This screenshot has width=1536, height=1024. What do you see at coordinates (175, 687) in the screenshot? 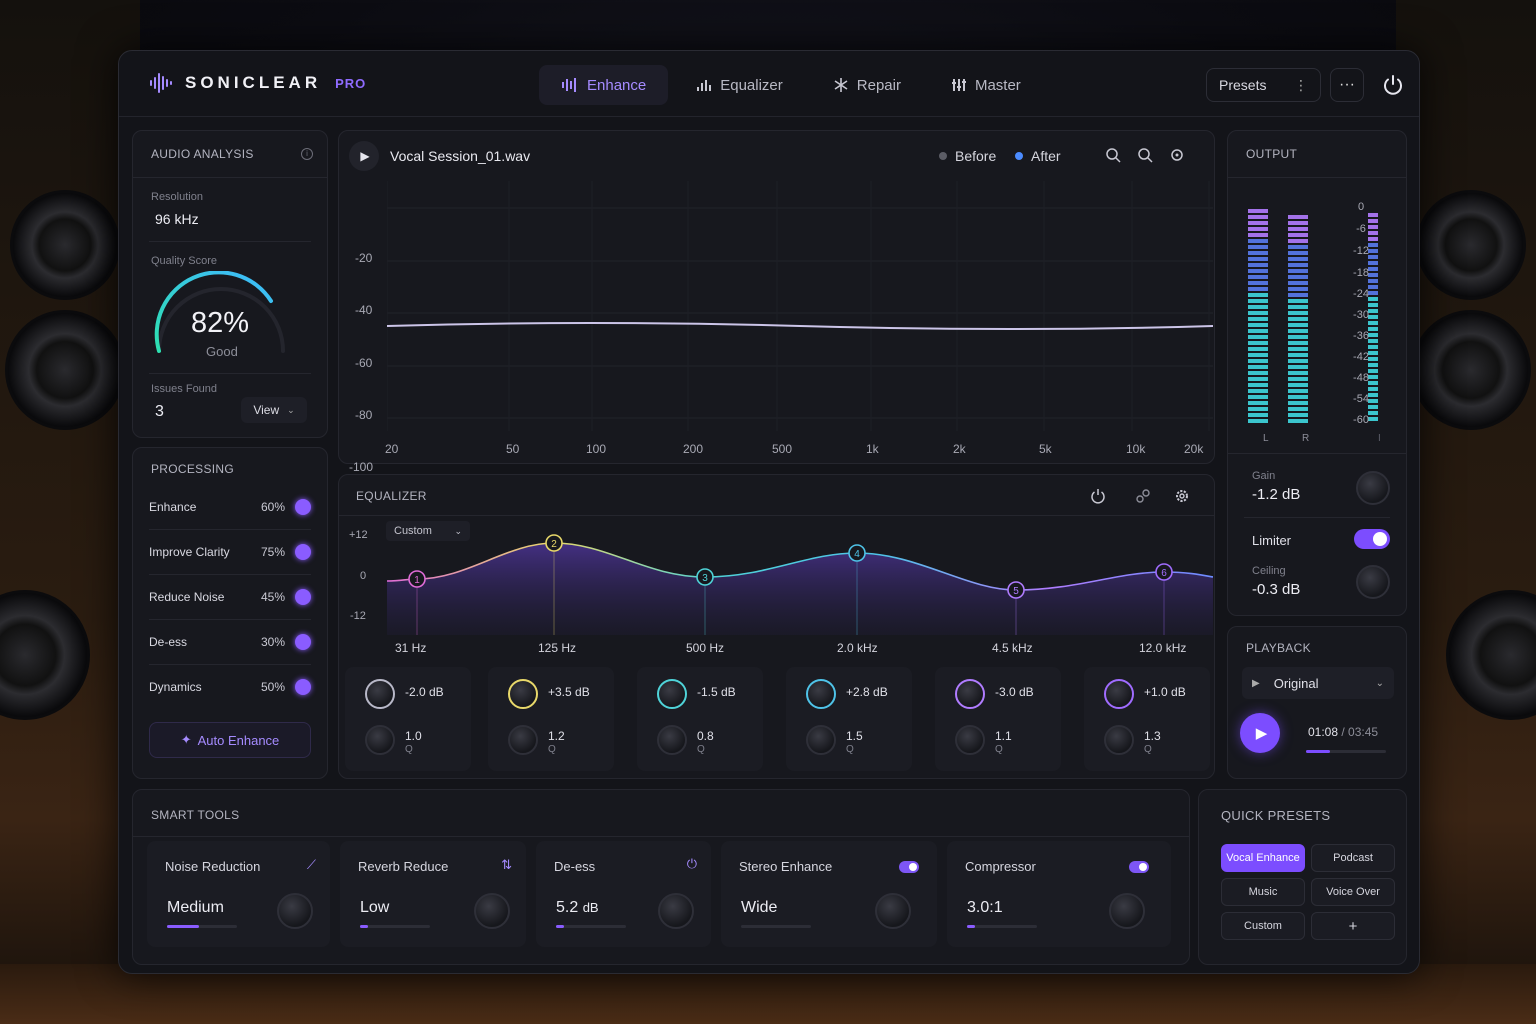
I see `processing-label: Dynamics` at bounding box center [175, 687].